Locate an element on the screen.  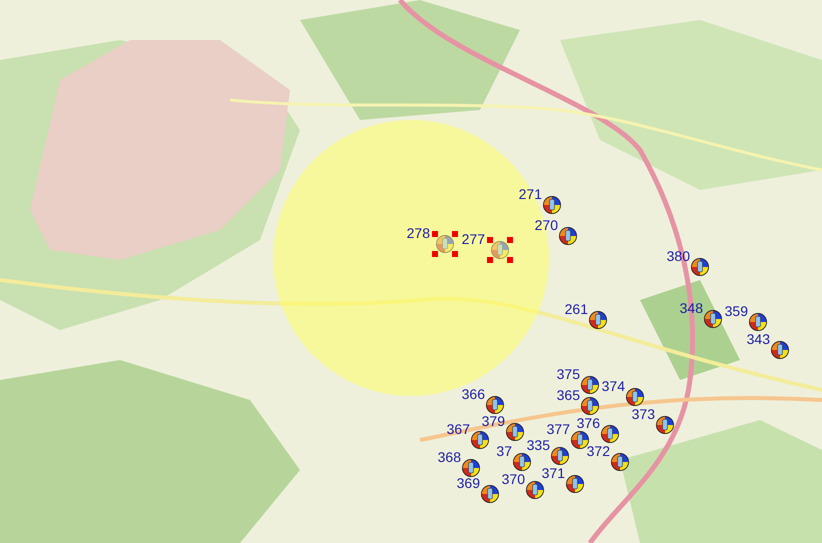
marker-label: 348 is located at coordinates (691, 308).